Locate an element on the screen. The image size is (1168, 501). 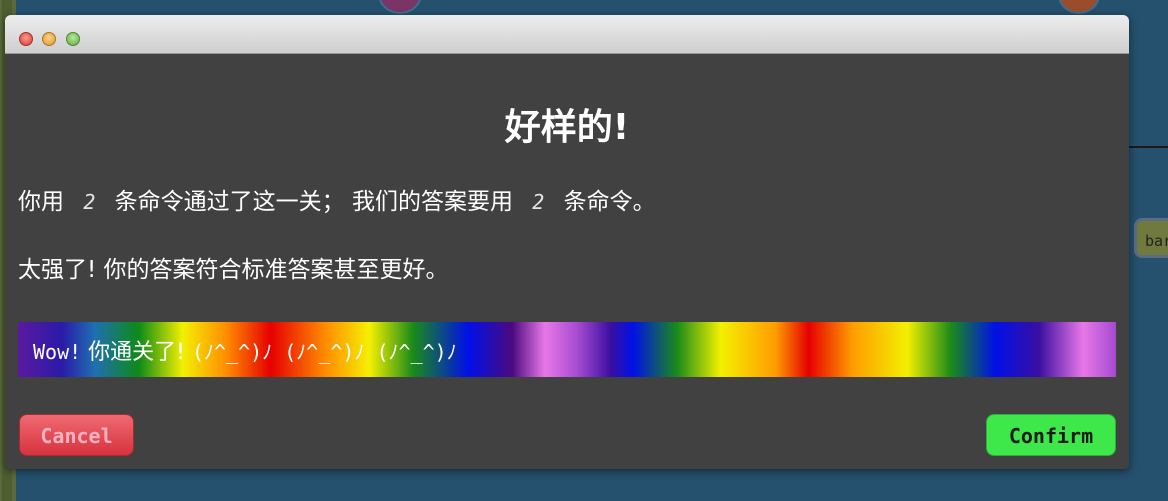
tree-edge is located at coordinates (1148, 147).